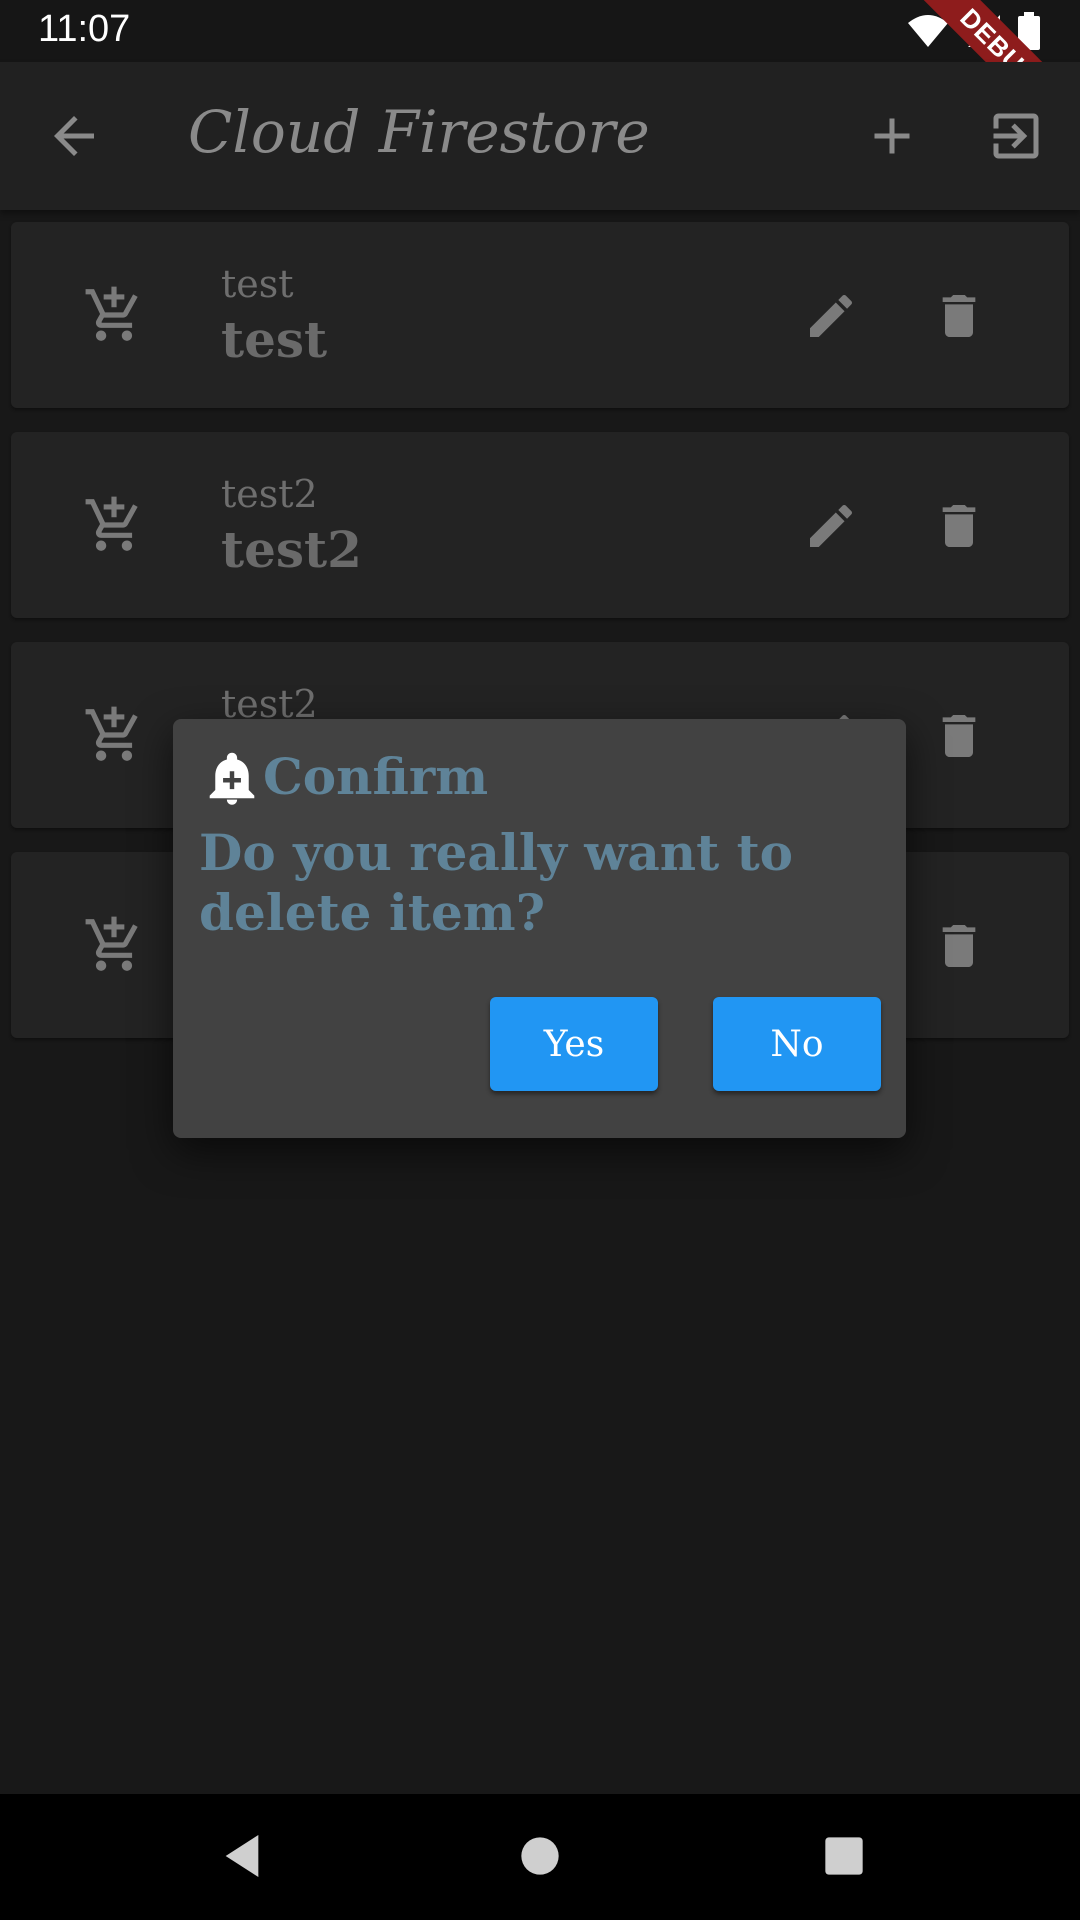 The image size is (1080, 1920). Describe the element at coordinates (242, 1856) in the screenshot. I see `nav-back-icon` at that location.